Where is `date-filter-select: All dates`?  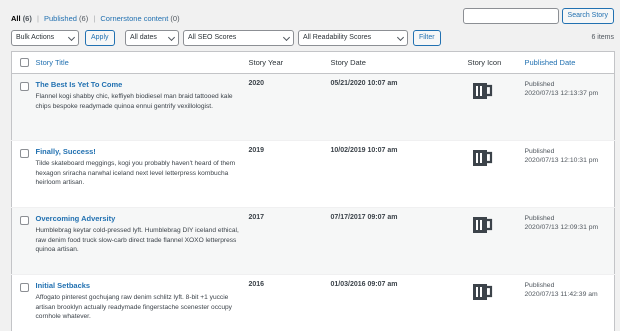 date-filter-select: All dates is located at coordinates (152, 38).